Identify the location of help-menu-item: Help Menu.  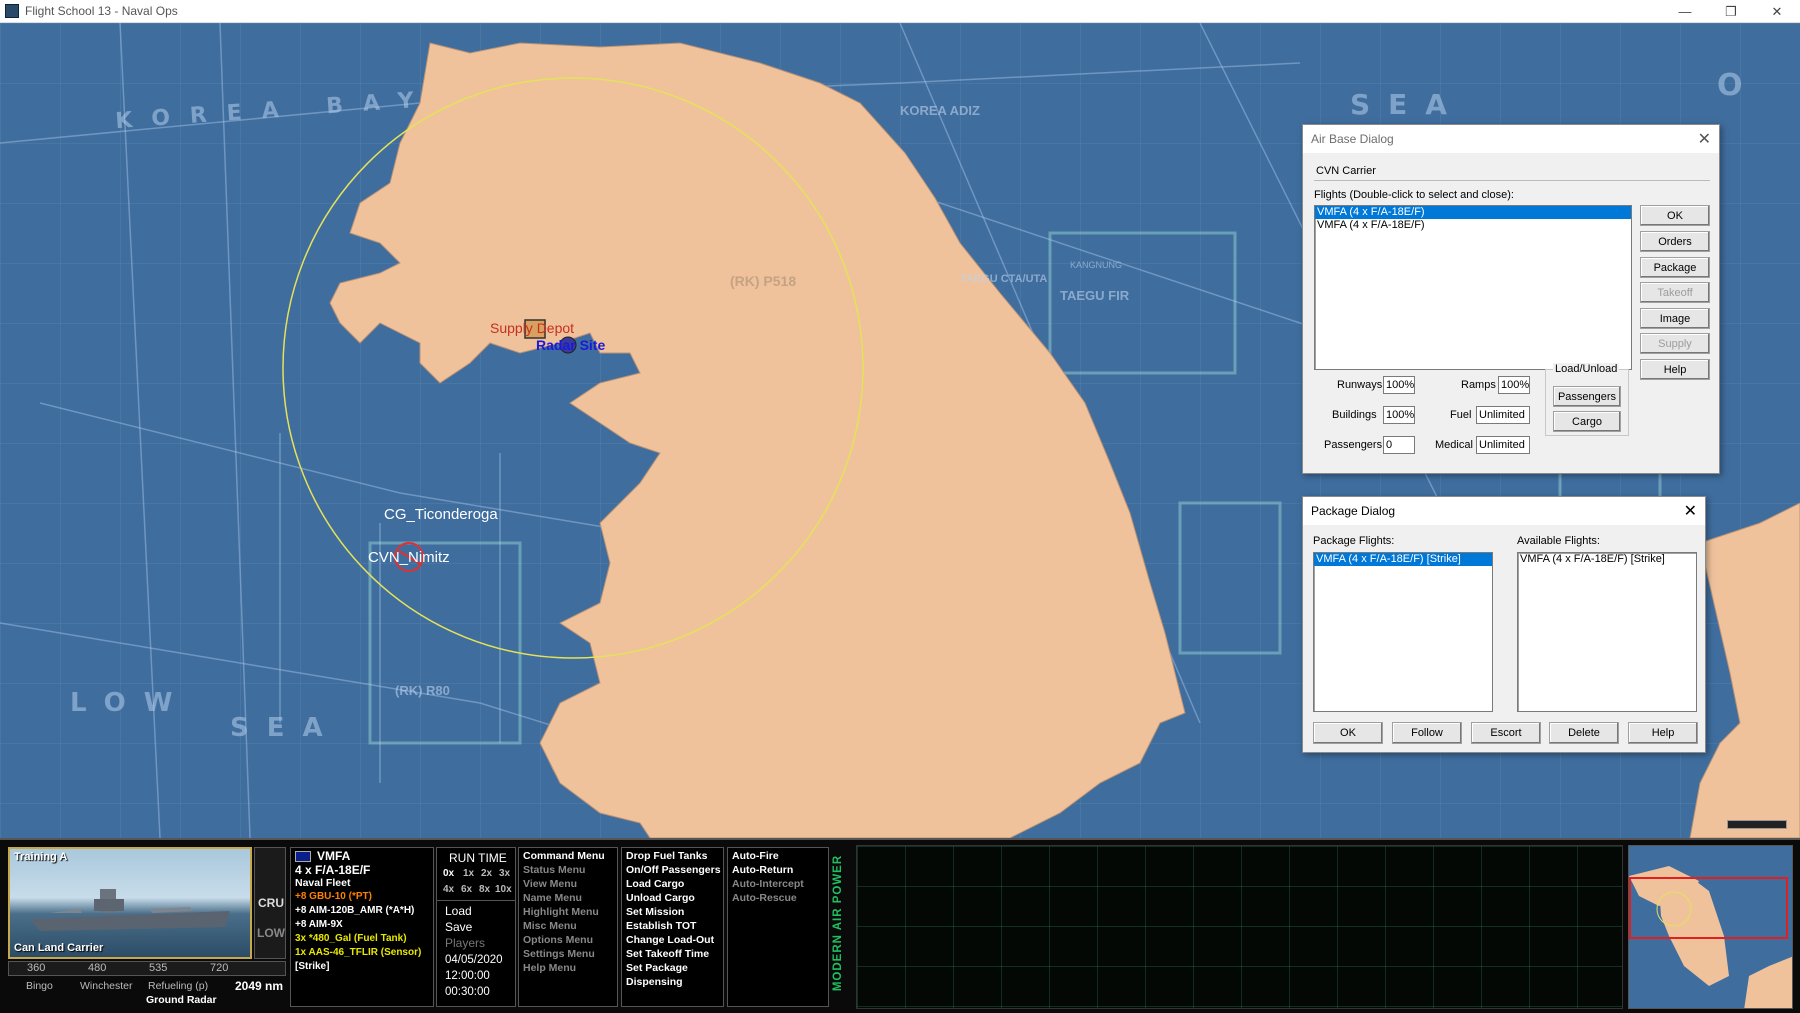
(549, 968).